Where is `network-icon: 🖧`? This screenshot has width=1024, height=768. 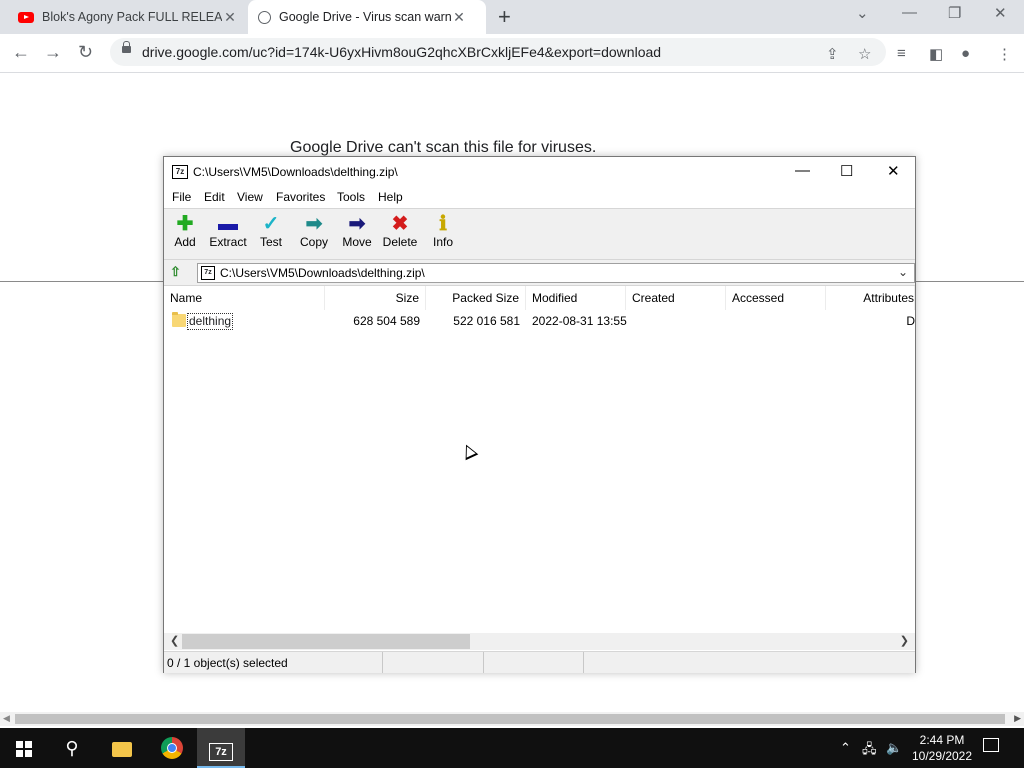 network-icon: 🖧 is located at coordinates (869, 751).